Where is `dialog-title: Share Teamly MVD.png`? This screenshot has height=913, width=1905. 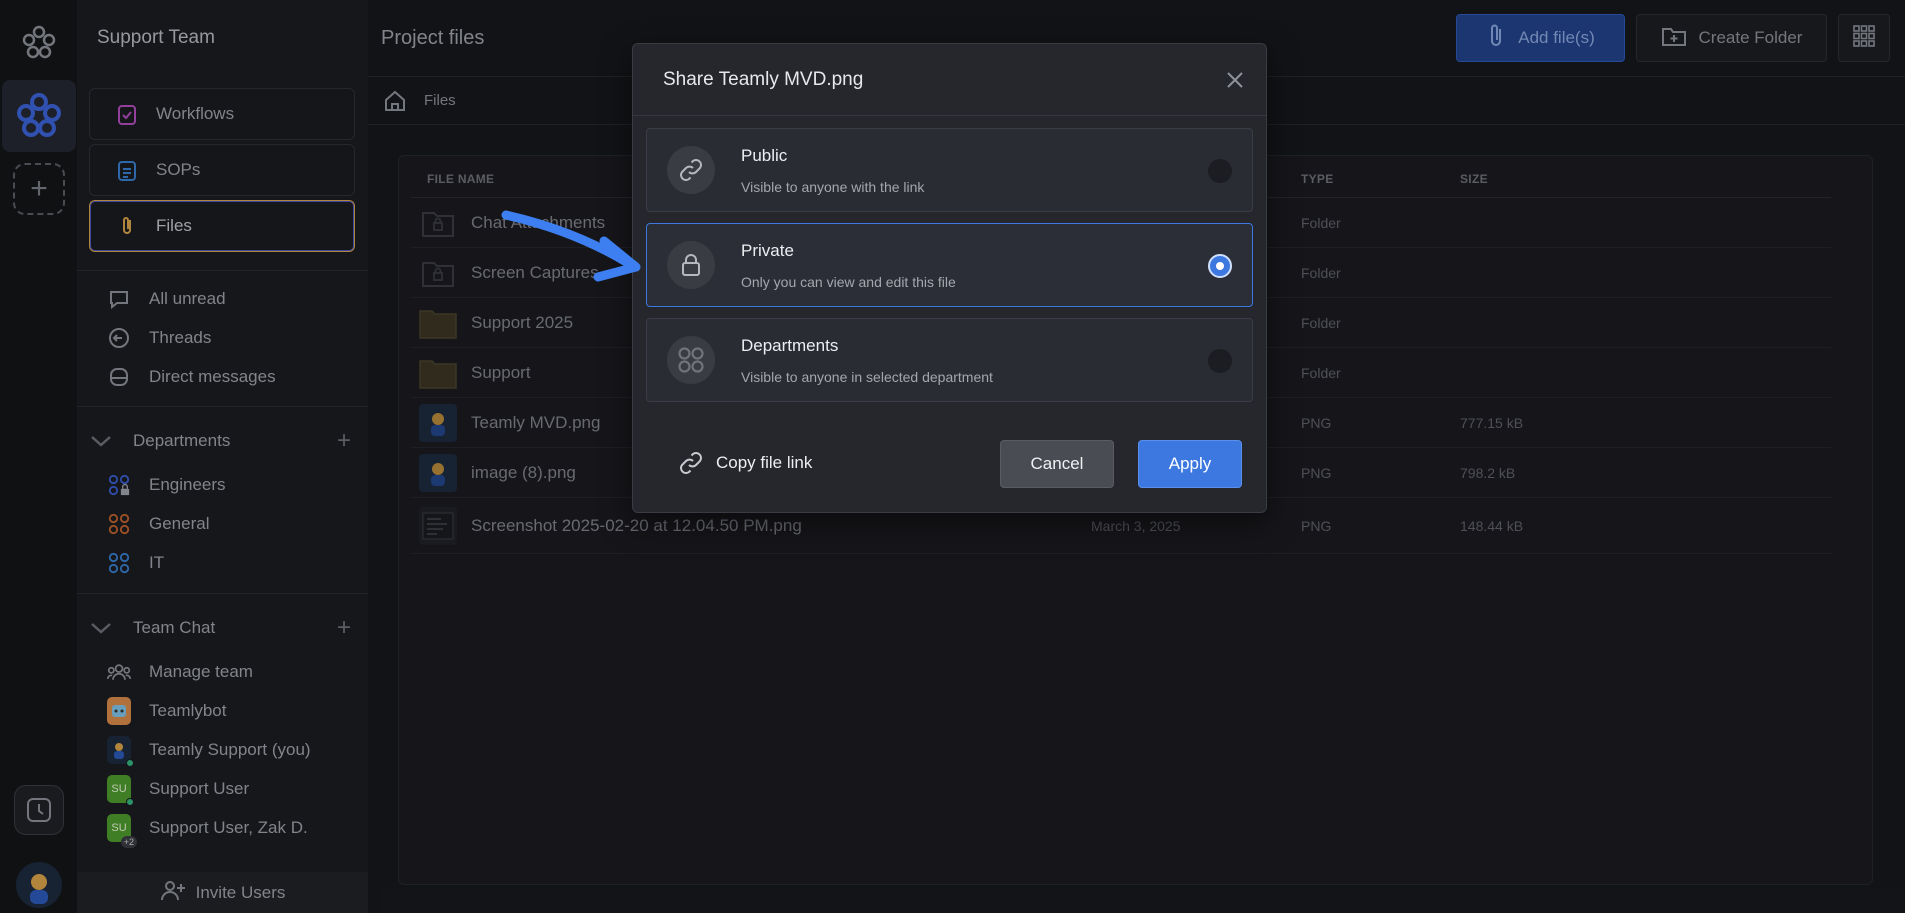 dialog-title: Share Teamly MVD.png is located at coordinates (763, 79).